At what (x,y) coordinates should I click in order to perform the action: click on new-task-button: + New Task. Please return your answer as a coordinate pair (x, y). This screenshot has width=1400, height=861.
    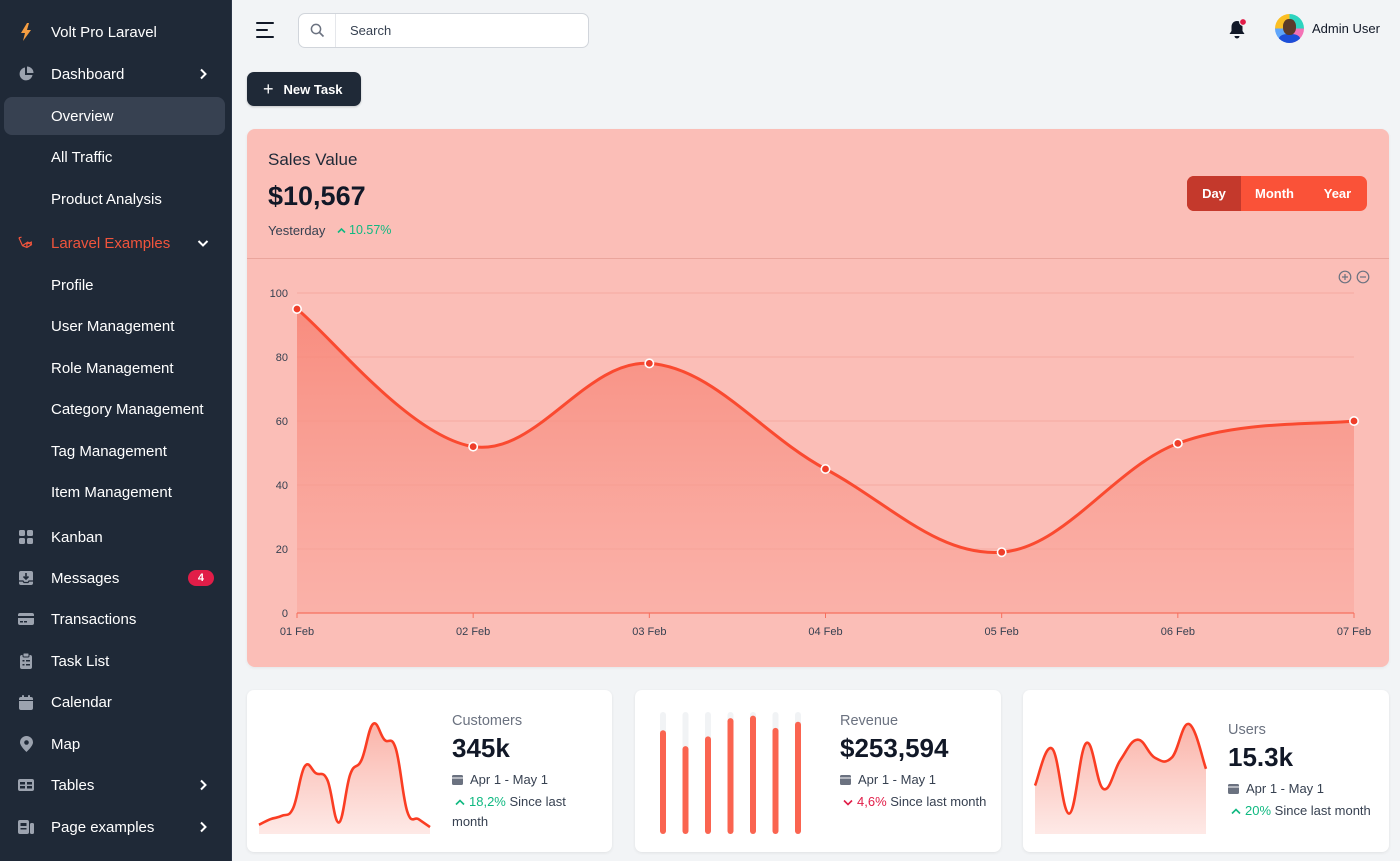
    Looking at the image, I should click on (304, 89).